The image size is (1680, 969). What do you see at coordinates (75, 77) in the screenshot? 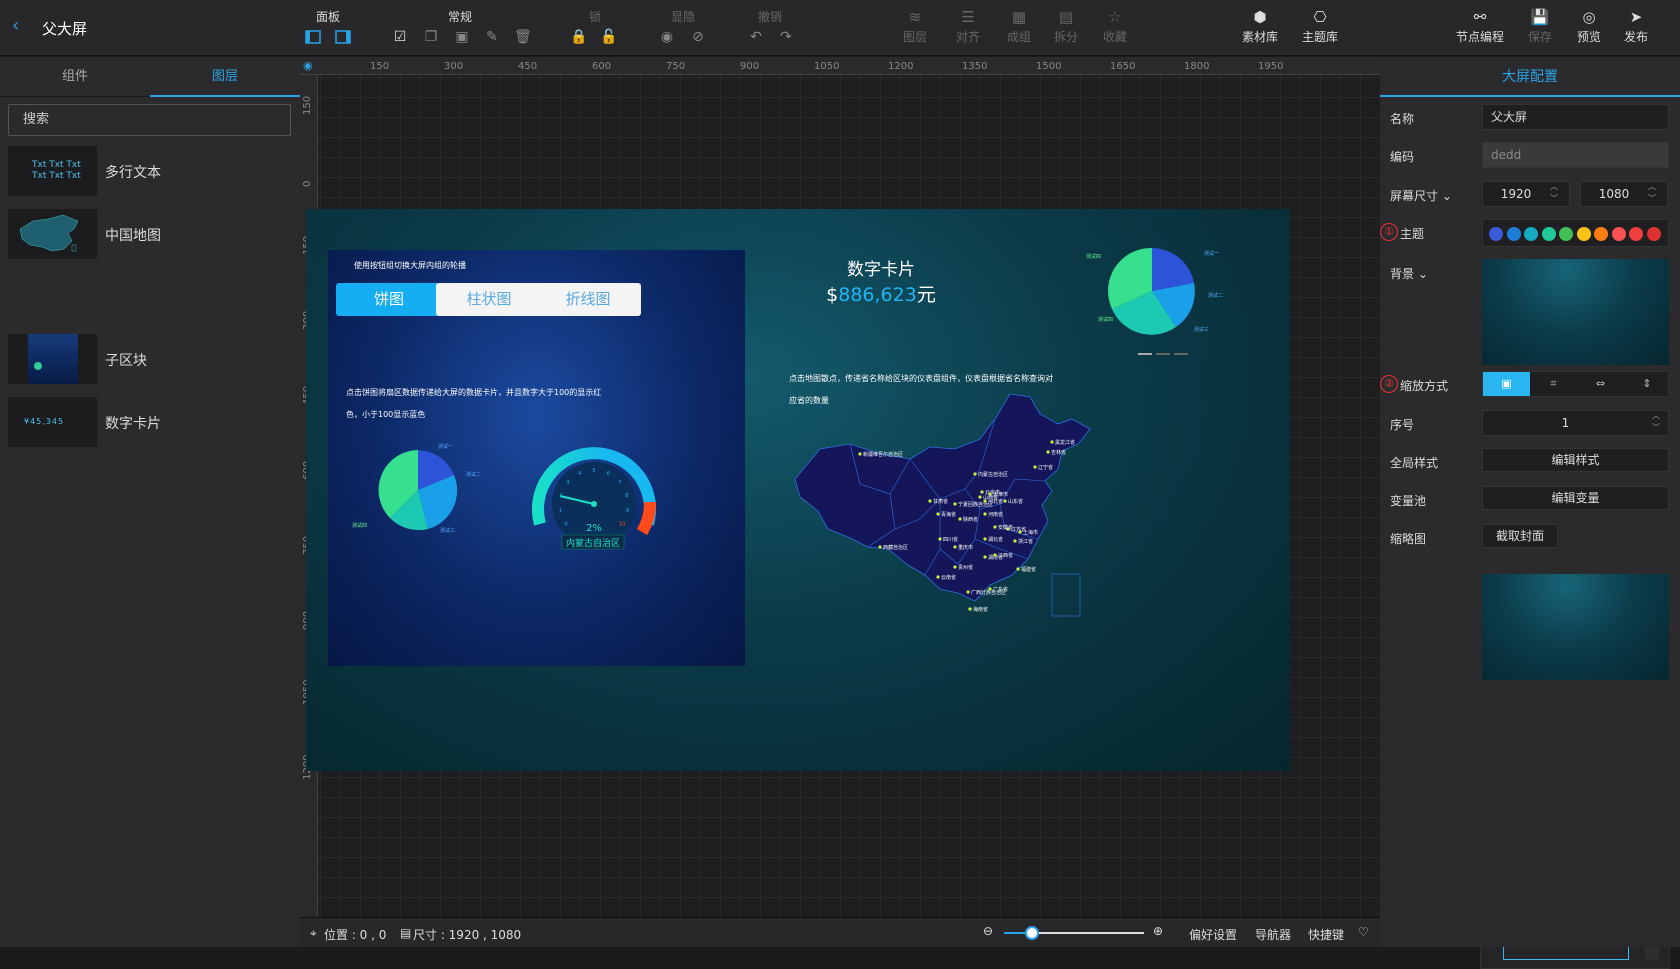
I see `tab-components: 组件` at bounding box center [75, 77].